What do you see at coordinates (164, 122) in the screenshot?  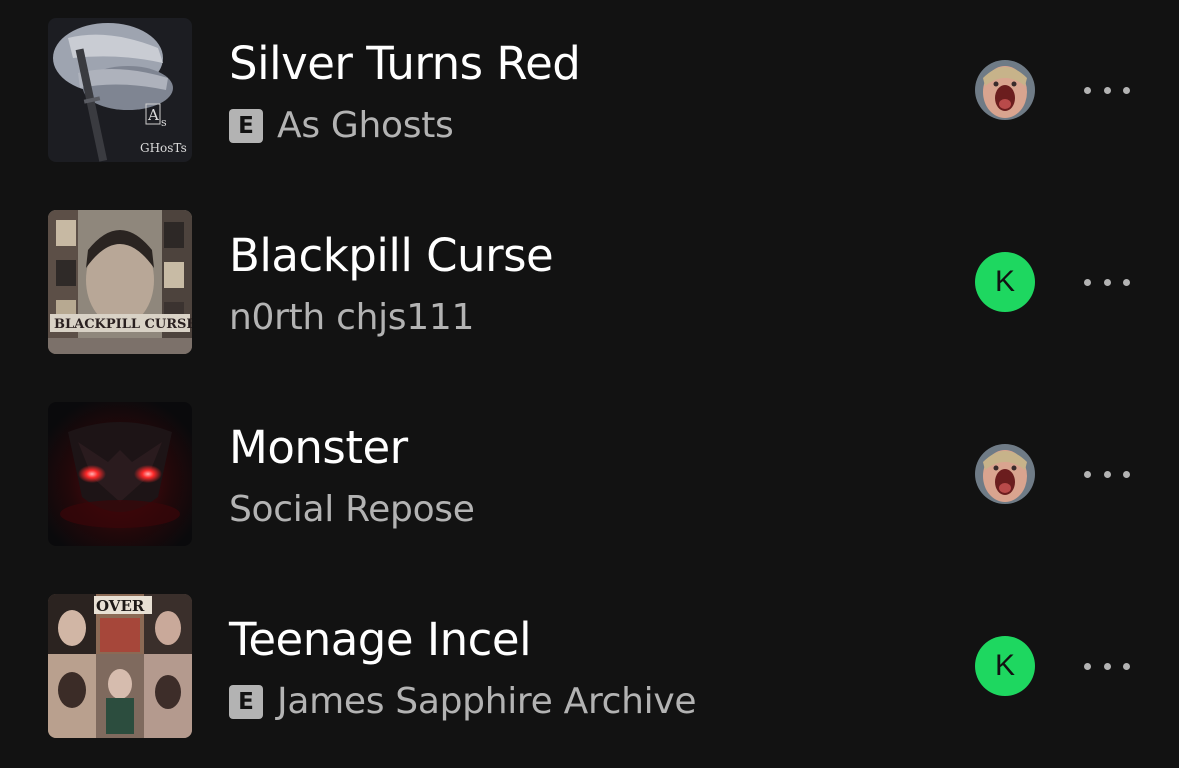 I see `cover-text: s` at bounding box center [164, 122].